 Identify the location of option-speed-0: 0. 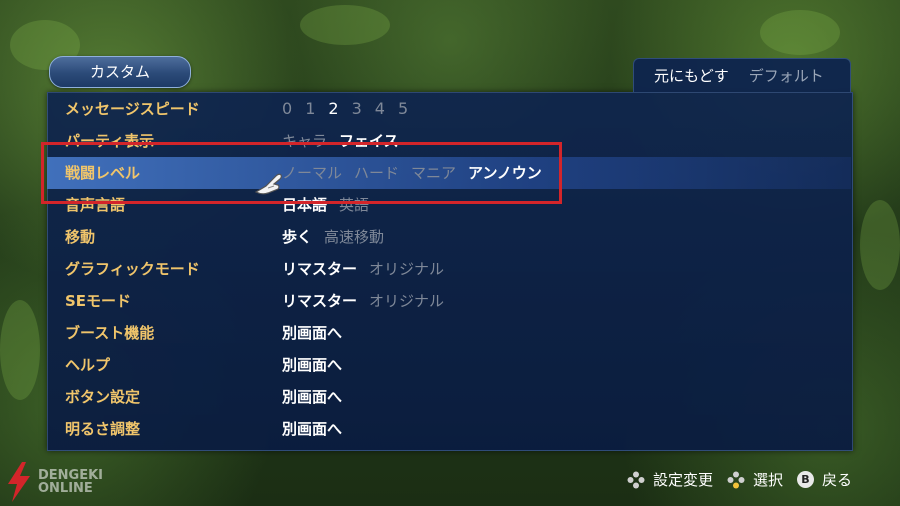
(287, 109).